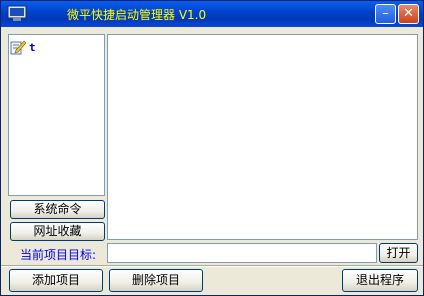 Image resolution: width=424 pixels, height=296 pixels. What do you see at coordinates (32, 47) in the screenshot?
I see `tree-item-label: t` at bounding box center [32, 47].